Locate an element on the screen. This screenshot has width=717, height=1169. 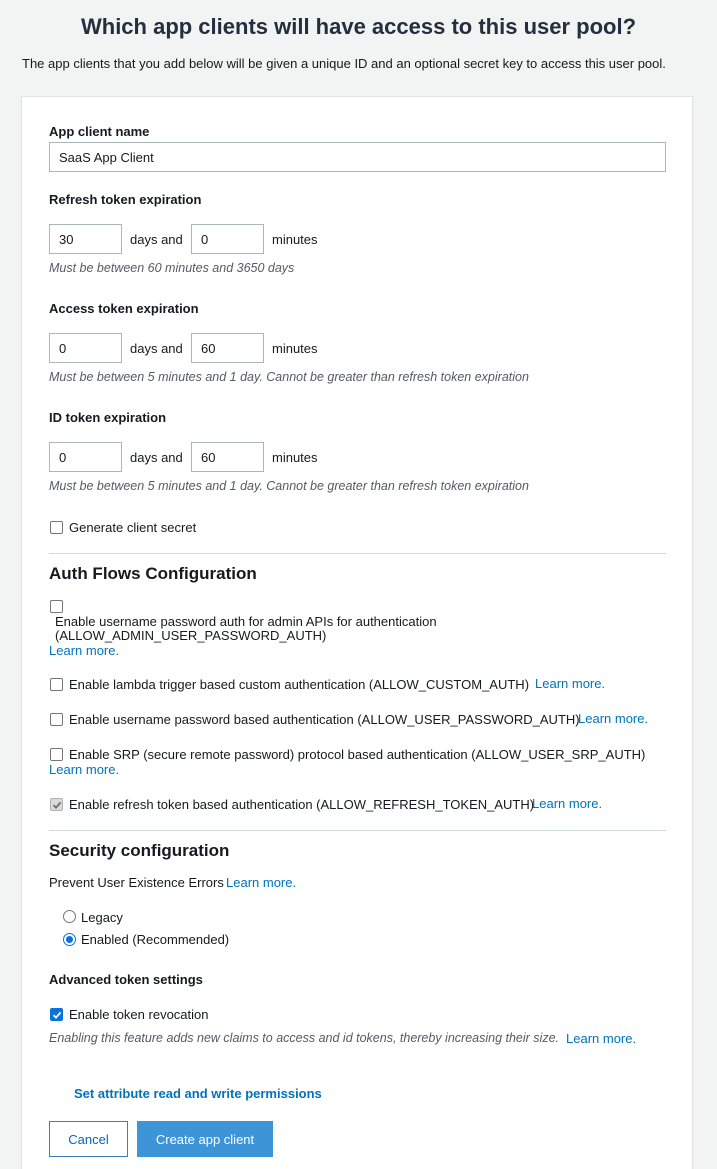
refresh-token-days-input is located at coordinates (85, 239).